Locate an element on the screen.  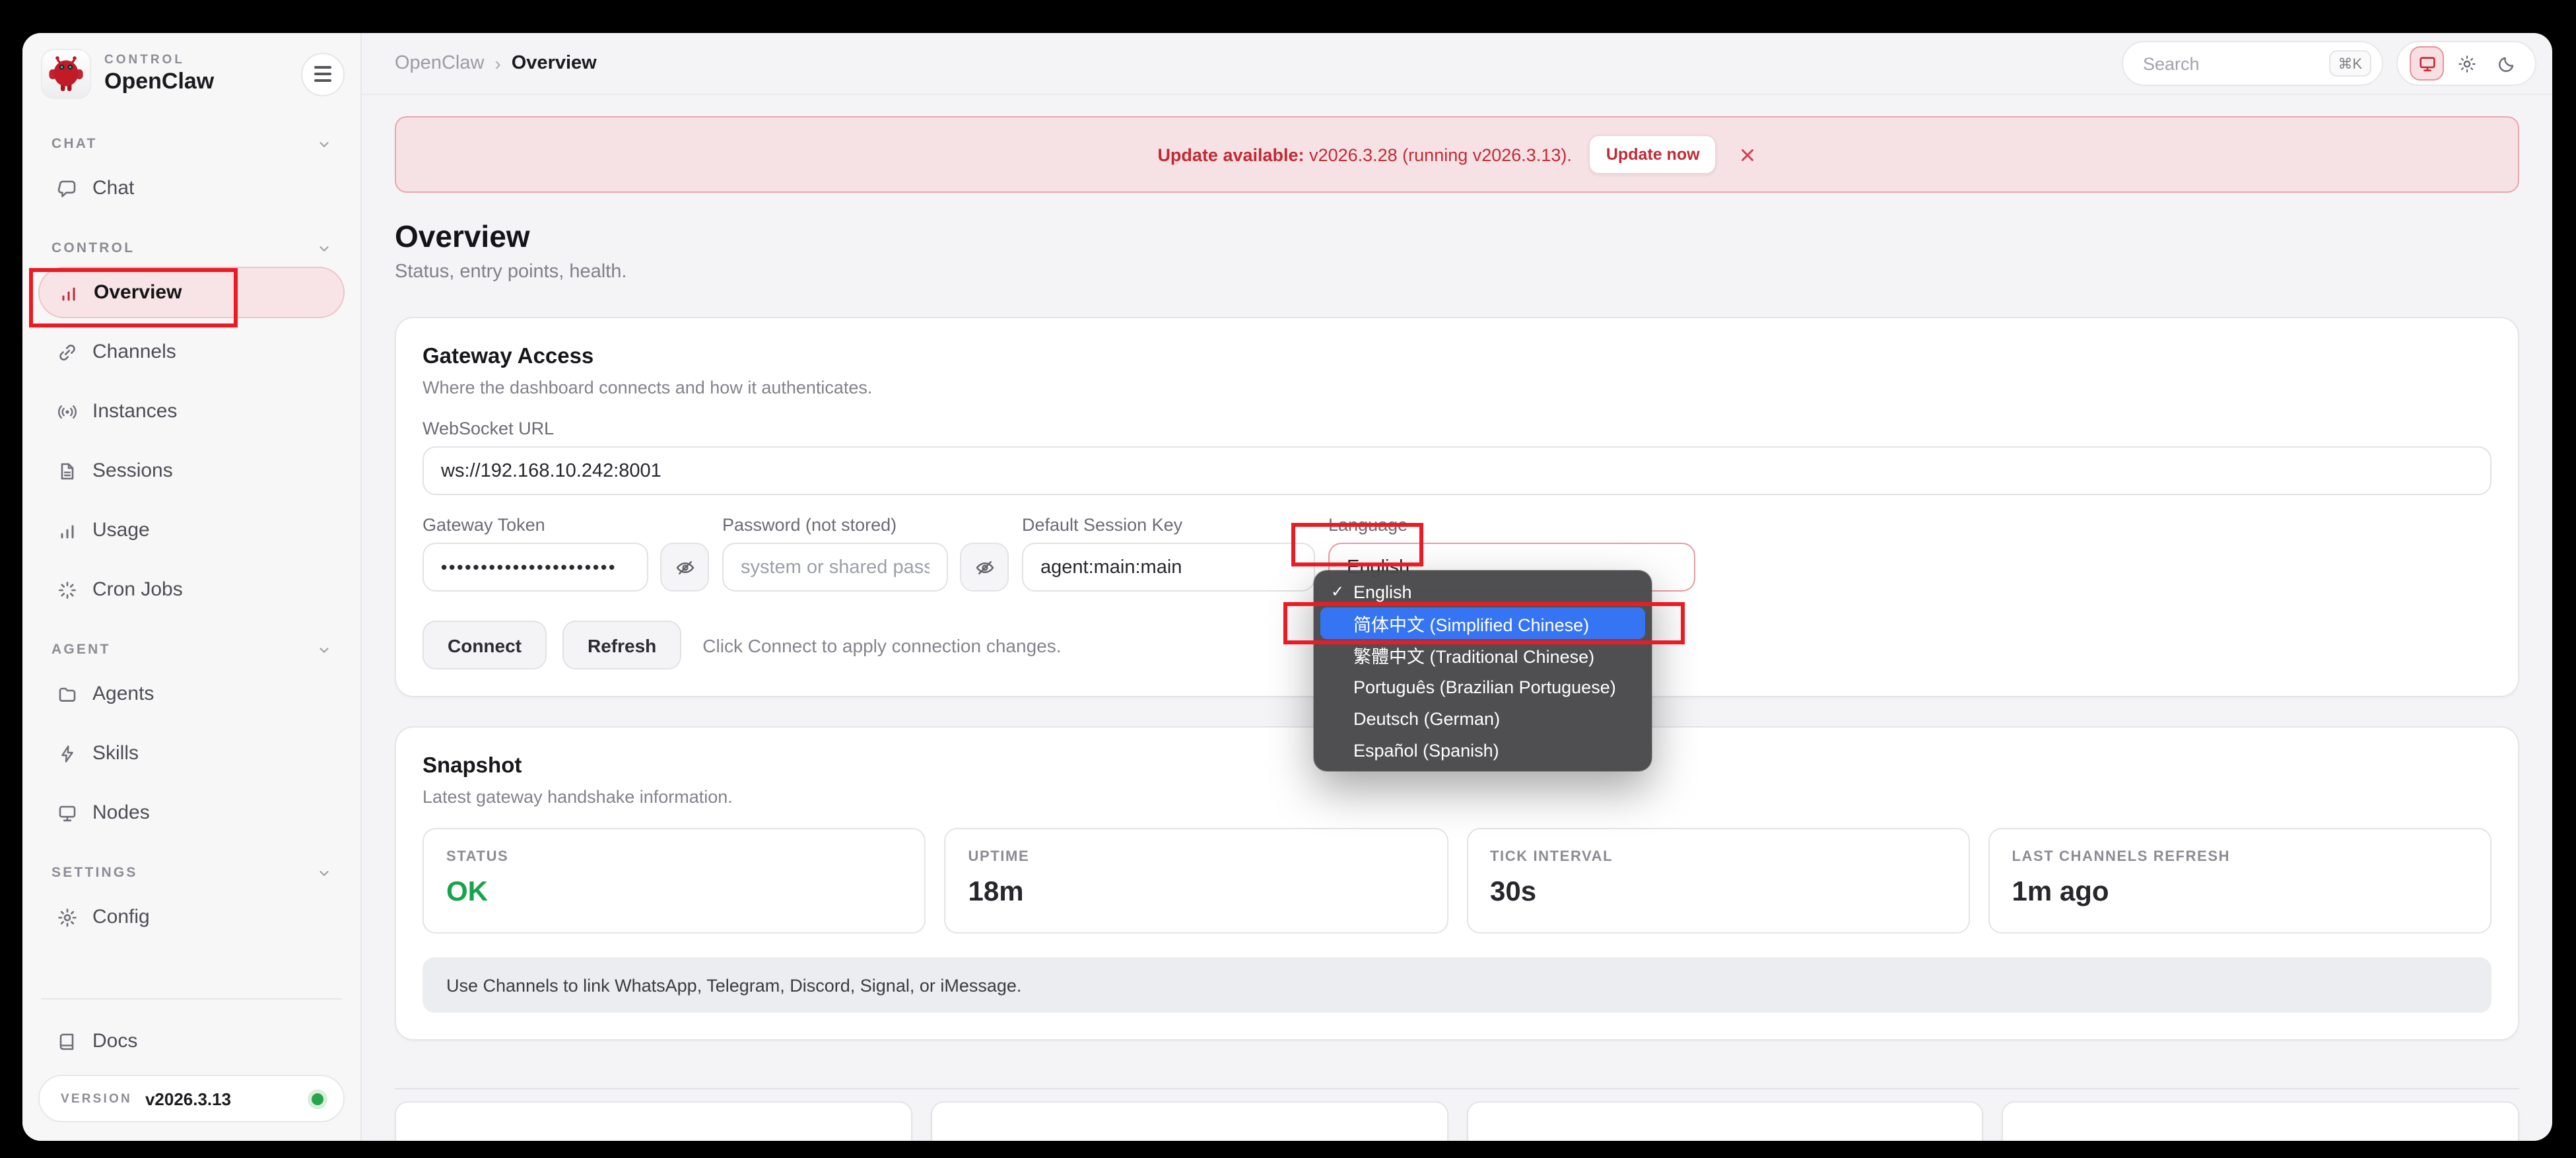
sidebar-item-label: Sessions is located at coordinates (132, 471).